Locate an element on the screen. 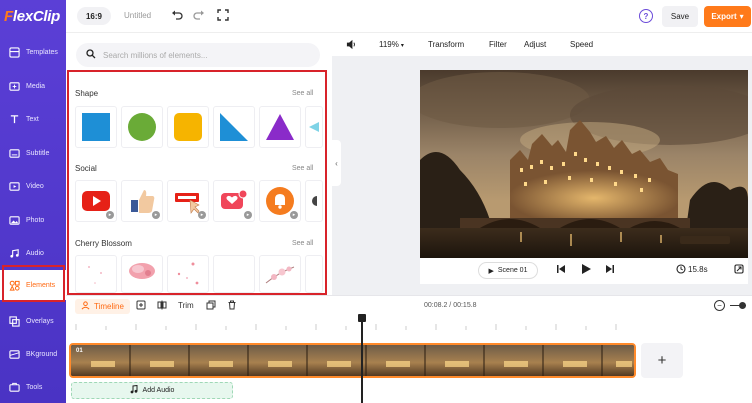 This screenshot has width=752, height=403. timeline-icon is located at coordinates (85, 306).